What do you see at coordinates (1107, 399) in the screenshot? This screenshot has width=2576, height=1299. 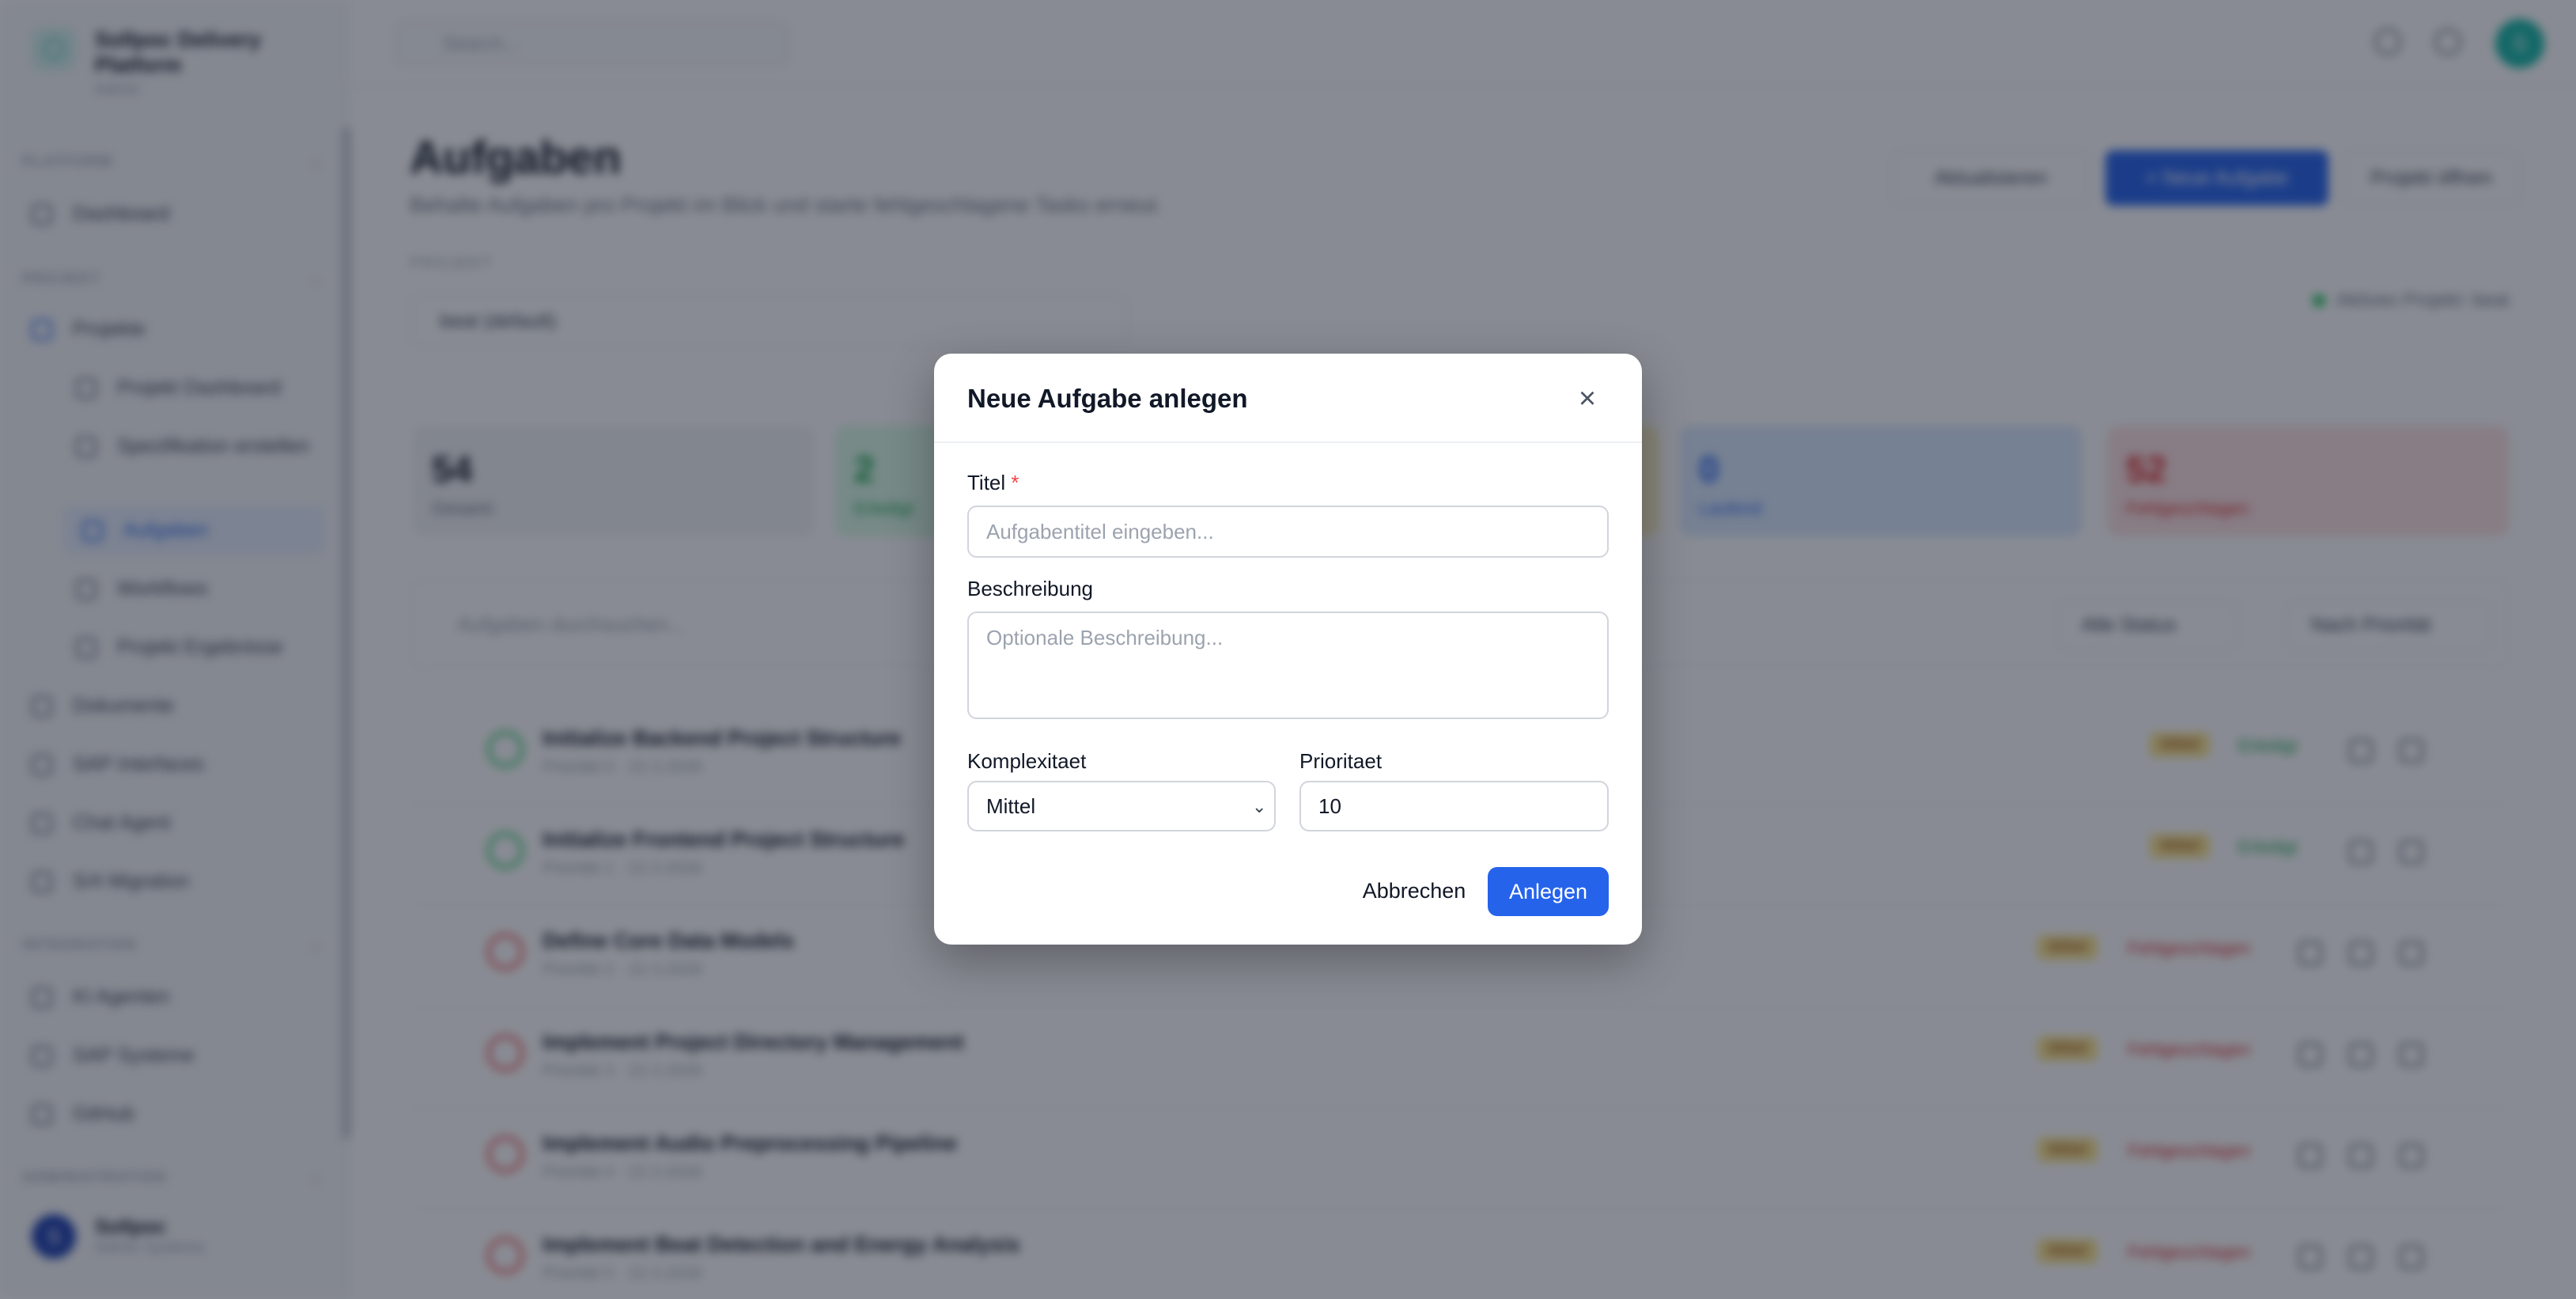 I see `dialog-title: Neue Aufgabe anlegen` at bounding box center [1107, 399].